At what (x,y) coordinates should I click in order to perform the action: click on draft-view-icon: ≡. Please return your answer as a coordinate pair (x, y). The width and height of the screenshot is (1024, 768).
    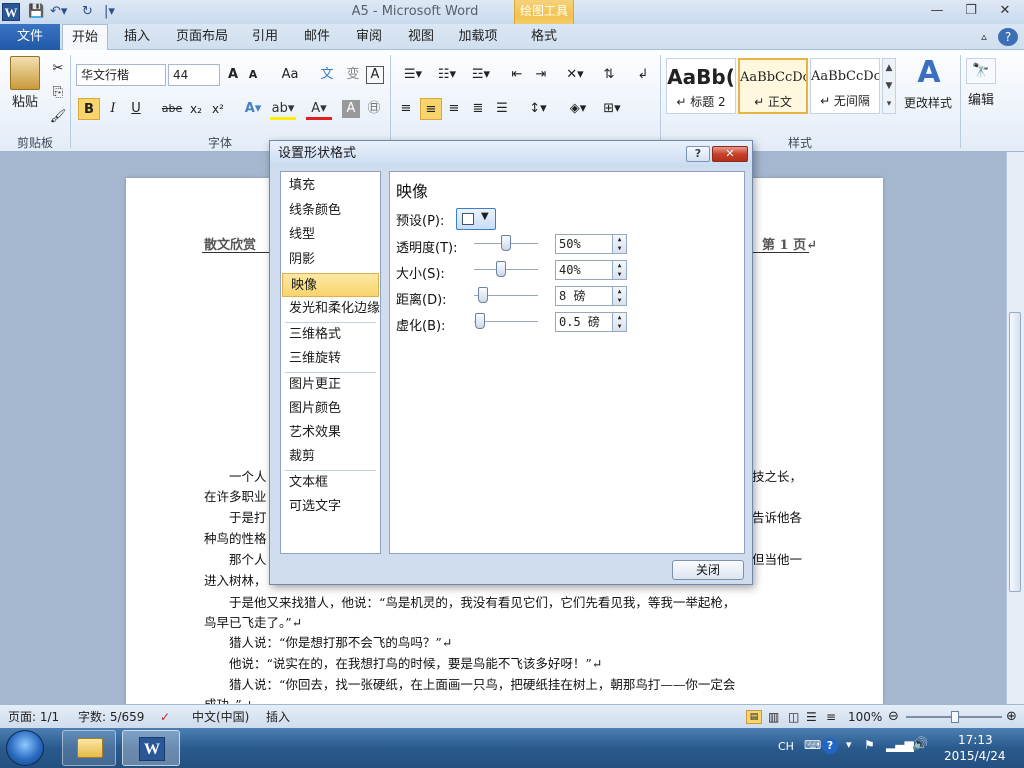
    Looking at the image, I should click on (831, 717).